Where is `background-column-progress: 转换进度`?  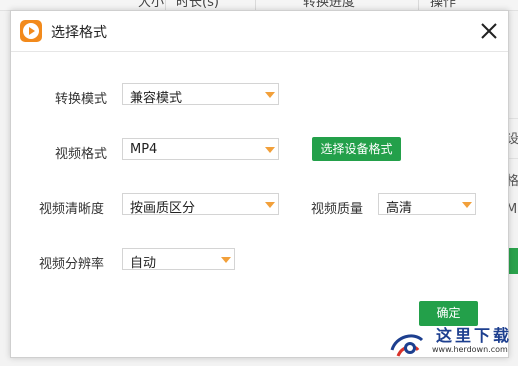 background-column-progress: 转换进度 is located at coordinates (329, 5).